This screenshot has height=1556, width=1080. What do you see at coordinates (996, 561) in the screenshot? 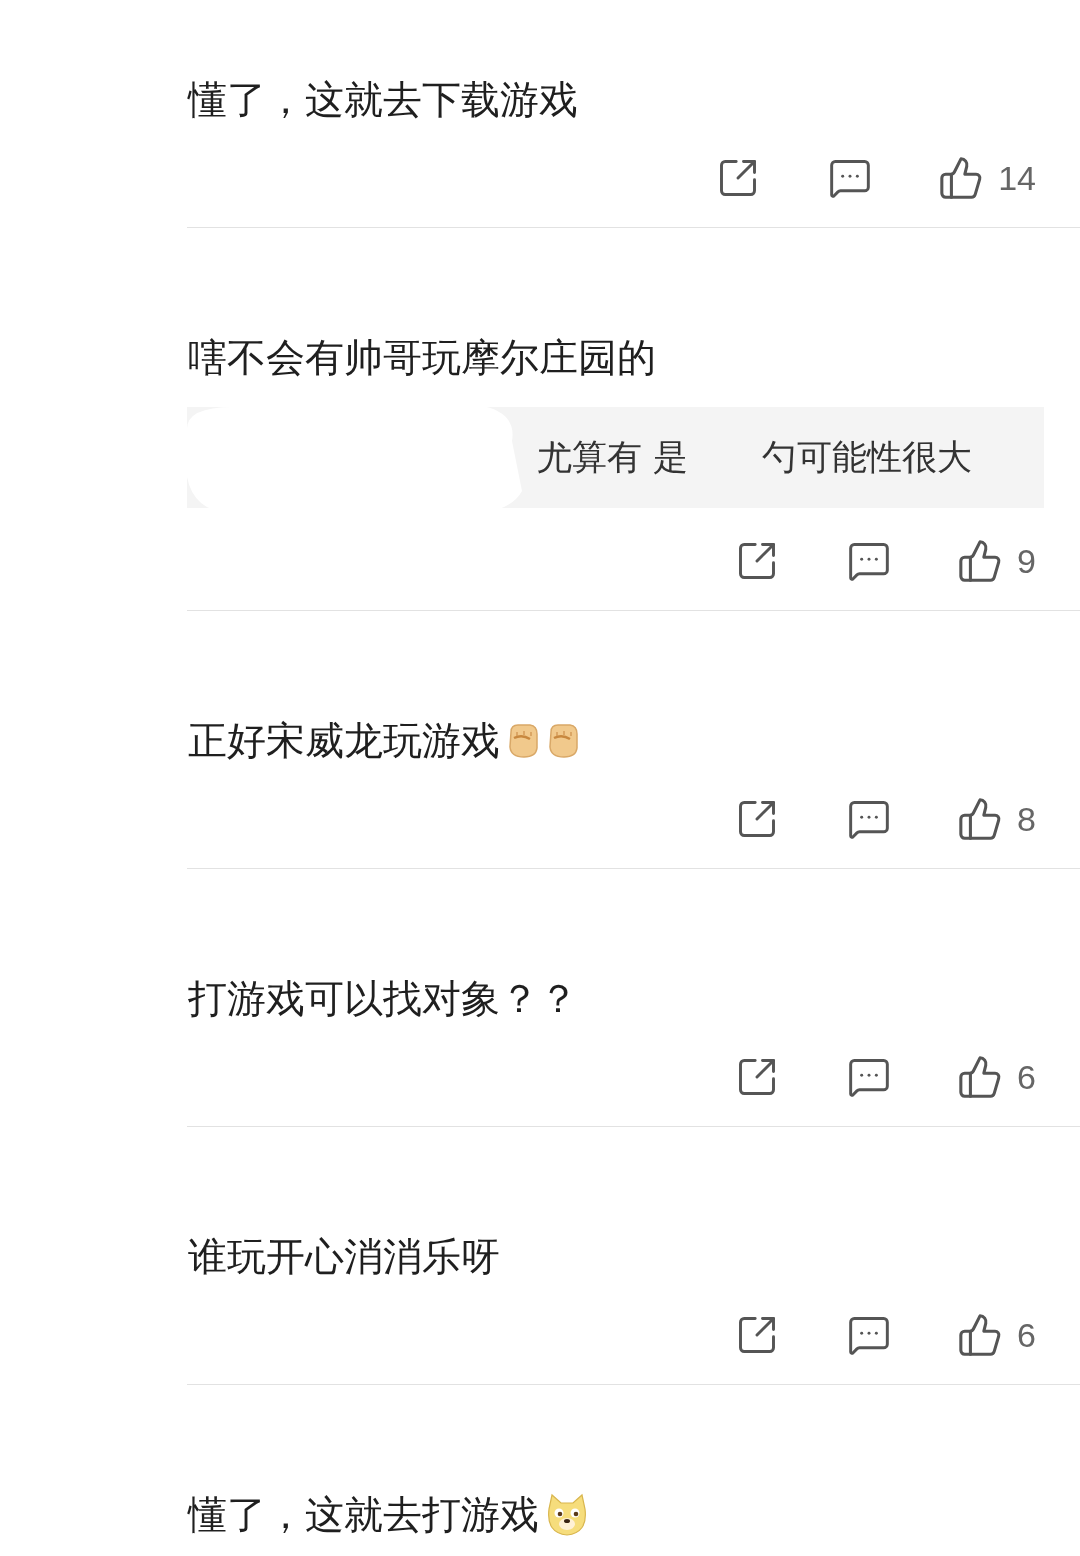
I see `like-button: 9` at bounding box center [996, 561].